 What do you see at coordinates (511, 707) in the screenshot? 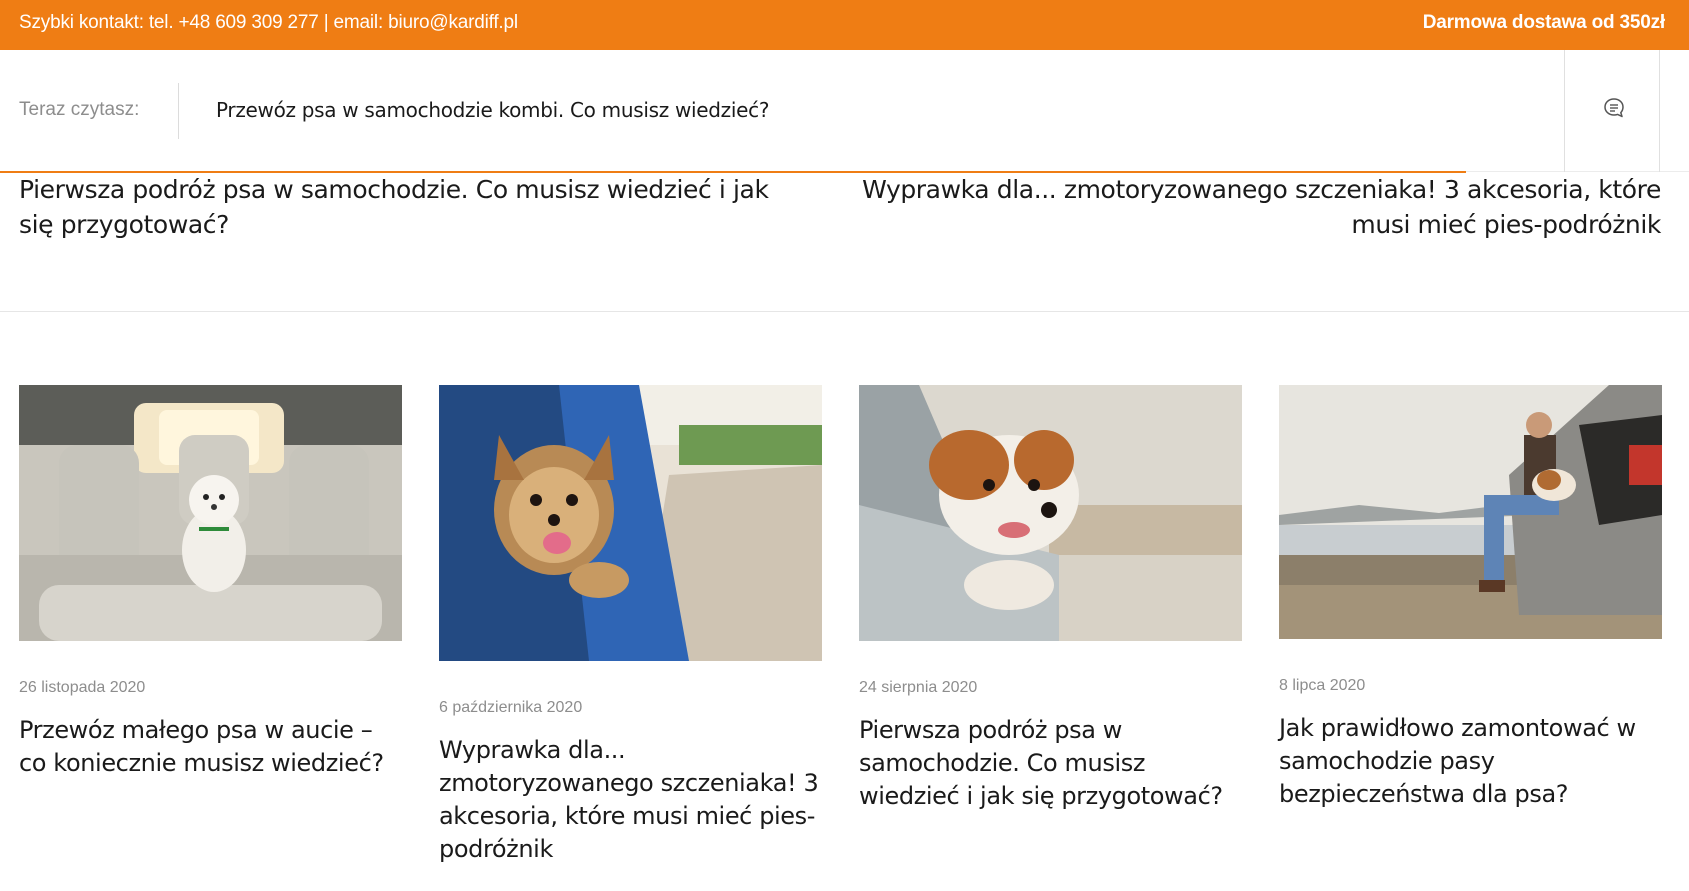
I see `article-date: 6 października 2020` at bounding box center [511, 707].